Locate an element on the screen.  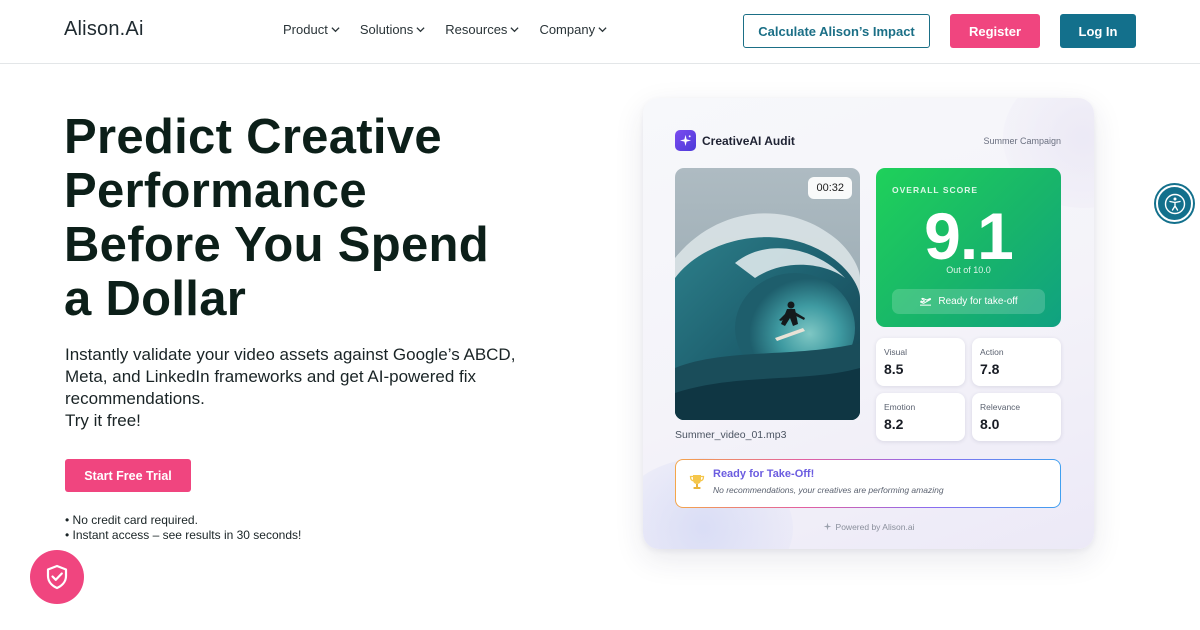
status-label: Ready for take-off is located at coordinates (978, 301).